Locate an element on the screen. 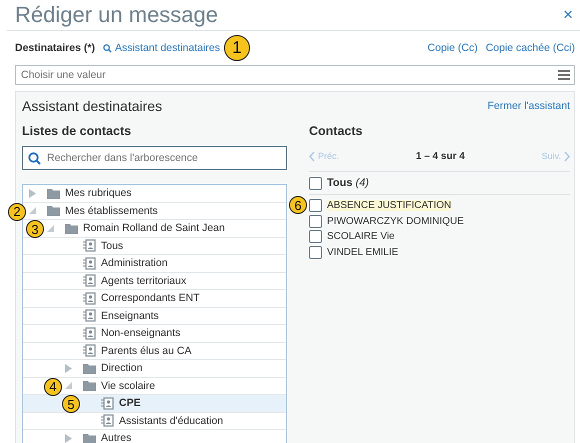  tree-item: Assistants d'éducation is located at coordinates (154, 421).